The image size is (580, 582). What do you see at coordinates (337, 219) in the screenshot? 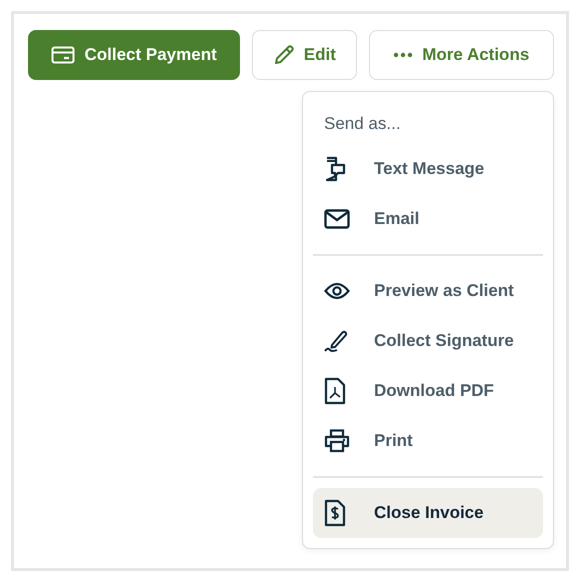
I see `envelope-icon` at bounding box center [337, 219].